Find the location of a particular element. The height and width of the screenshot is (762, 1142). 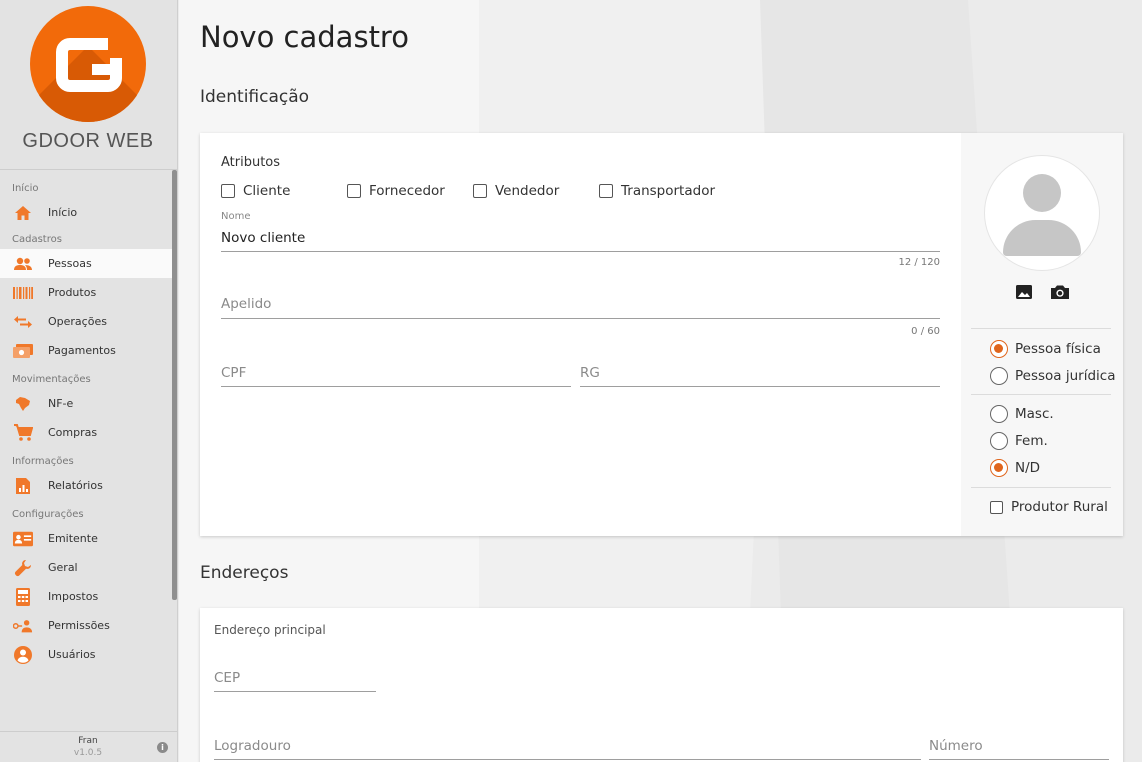

sidebar-item-produtos: Produtos is located at coordinates (88, 292).